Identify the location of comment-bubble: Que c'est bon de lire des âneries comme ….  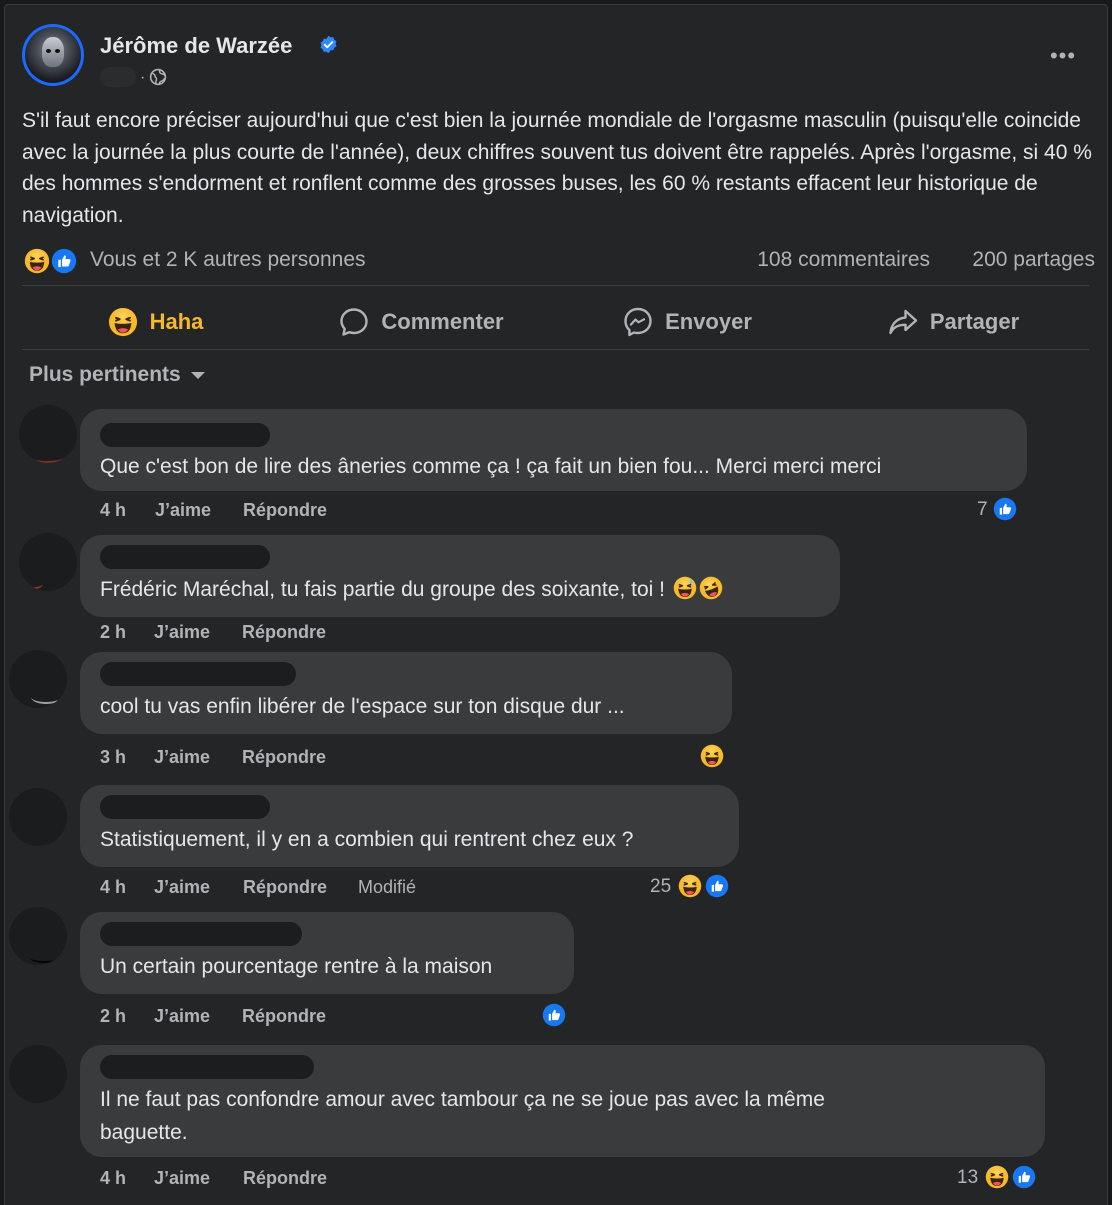
(553, 450).